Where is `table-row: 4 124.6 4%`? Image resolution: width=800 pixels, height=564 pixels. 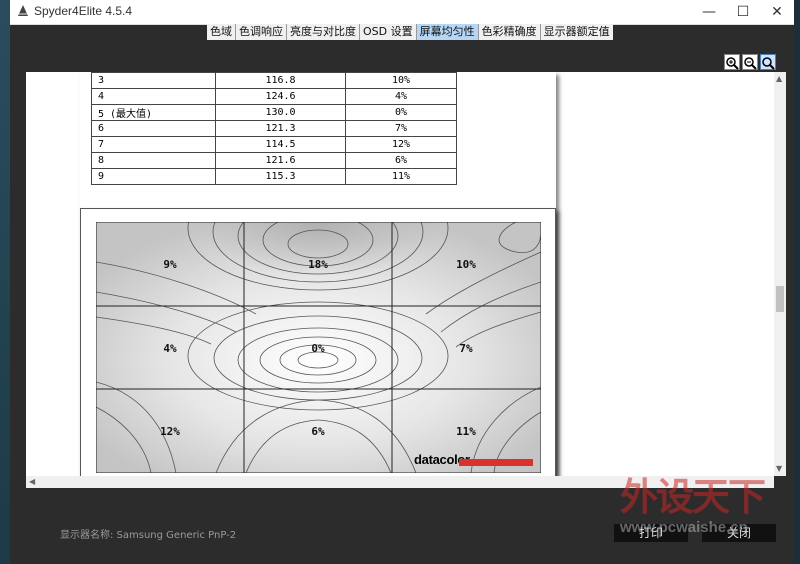
table-row: 4 124.6 4% is located at coordinates (274, 96).